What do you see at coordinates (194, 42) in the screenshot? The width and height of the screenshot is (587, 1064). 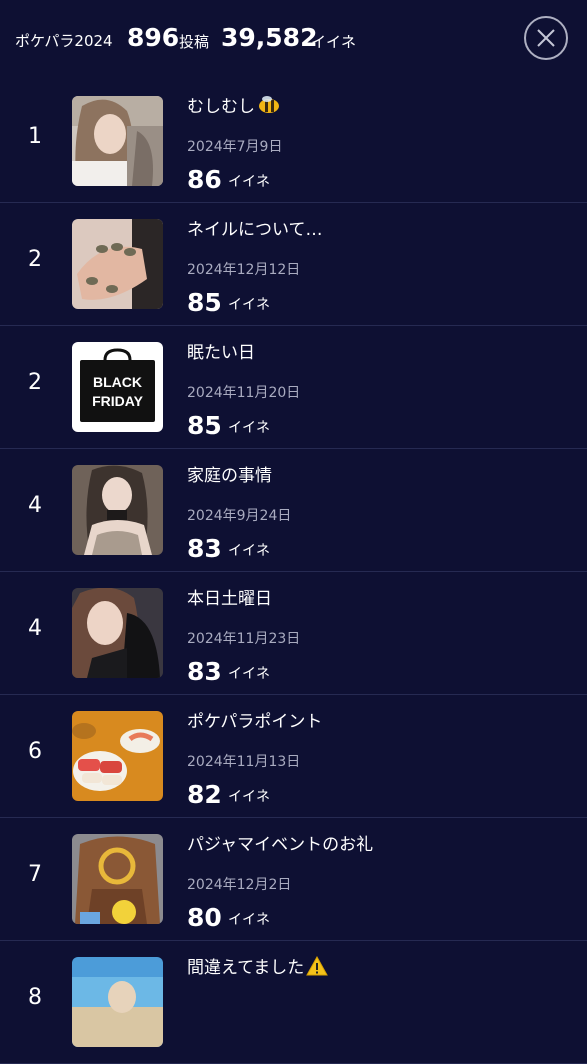 I see `posts-unit: 投稿` at bounding box center [194, 42].